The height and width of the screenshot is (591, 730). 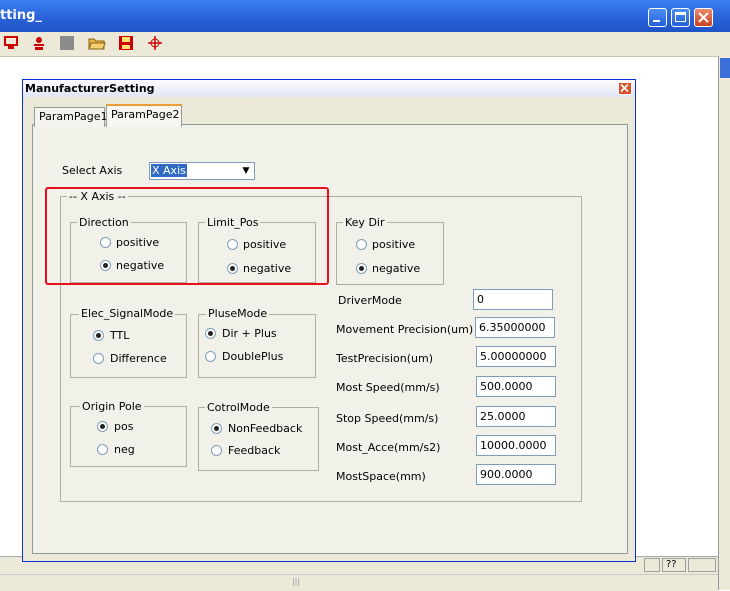 What do you see at coordinates (67, 44) in the screenshot?
I see `gray-square-icon` at bounding box center [67, 44].